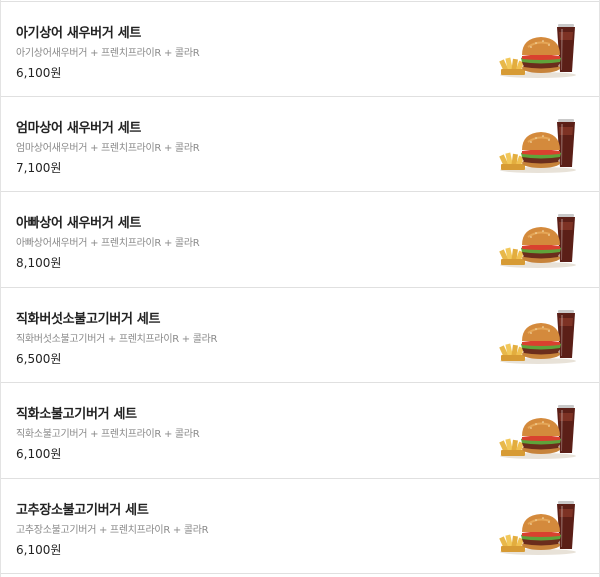  Describe the element at coordinates (117, 339) in the screenshot. I see `menu-item-description: 직화버섯소불고기버거 + 프렌치프라이R + 콜라R` at that location.